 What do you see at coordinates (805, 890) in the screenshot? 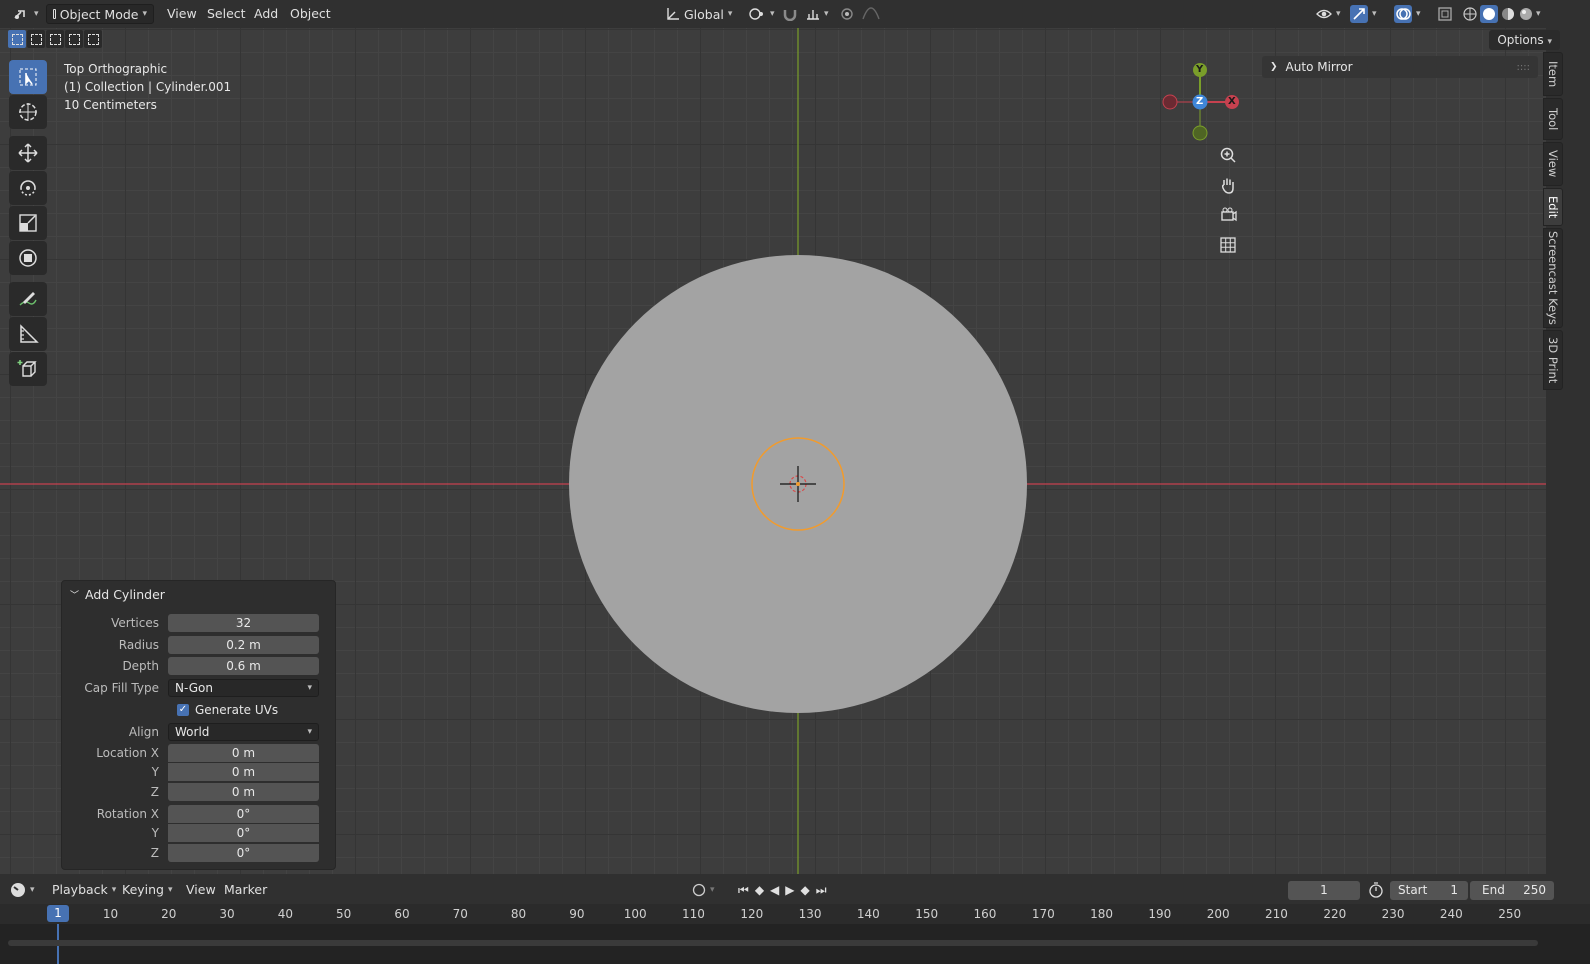
I see `next-keyframe-icon: ◆` at bounding box center [805, 890].